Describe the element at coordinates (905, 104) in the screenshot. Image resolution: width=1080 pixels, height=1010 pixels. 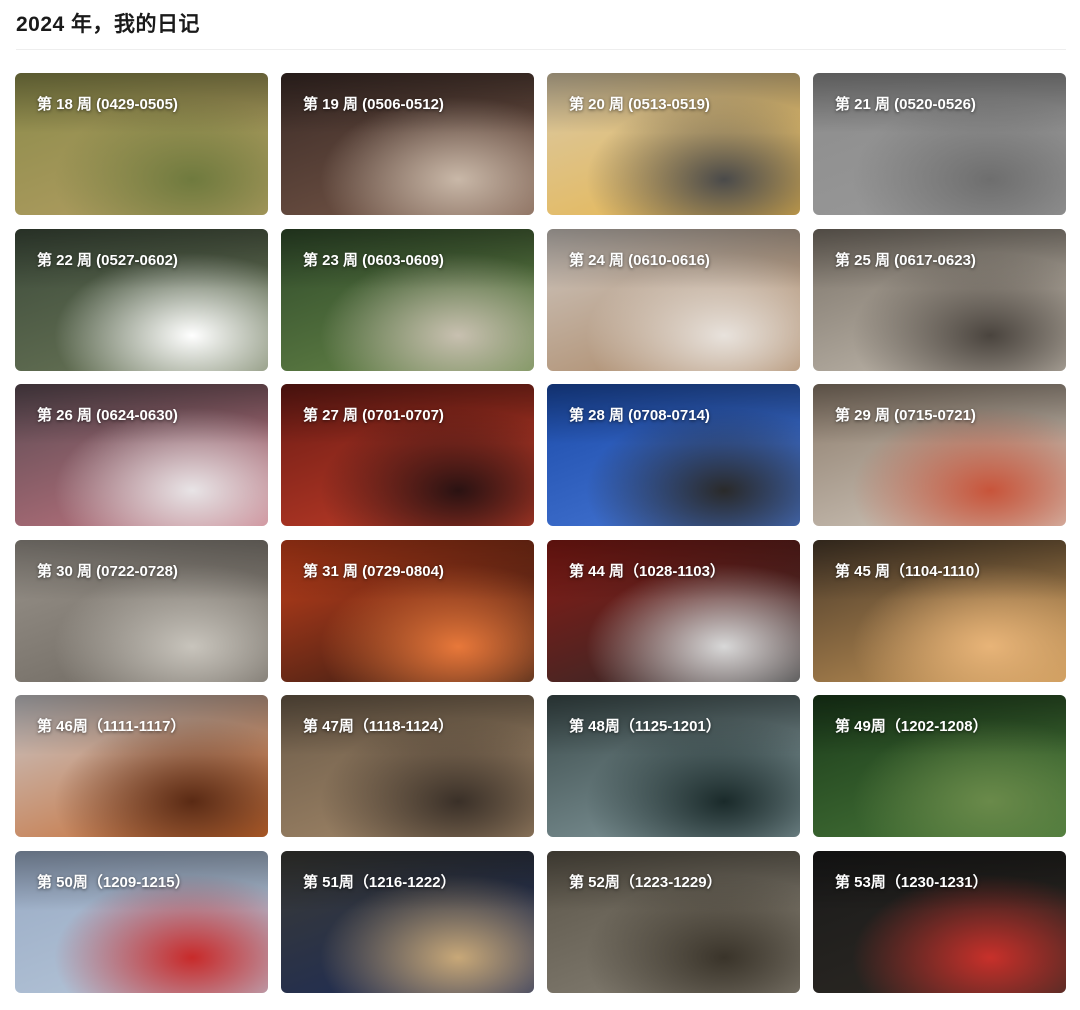
I see `week-card-label: 第 21 周 (0520-0526)` at that location.